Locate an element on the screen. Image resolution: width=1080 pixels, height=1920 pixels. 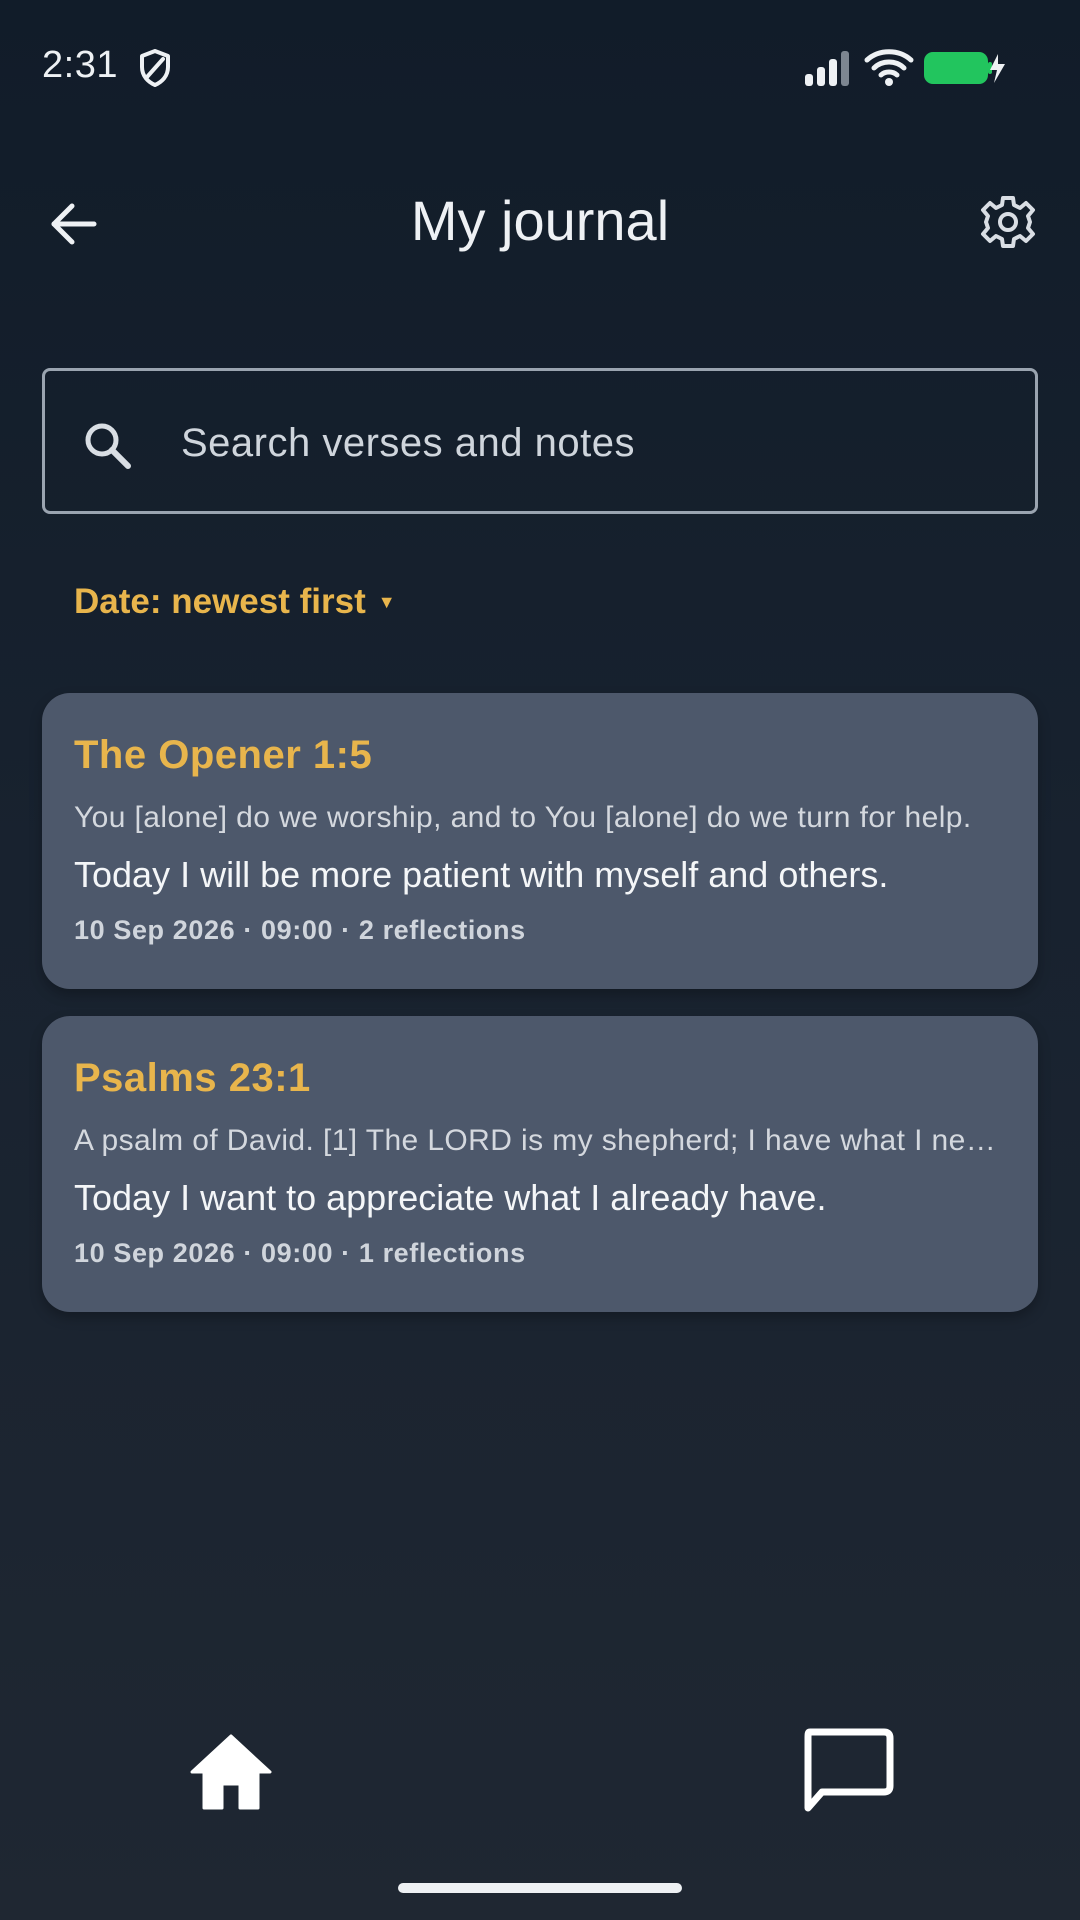
settings-button is located at coordinates (1008, 222).